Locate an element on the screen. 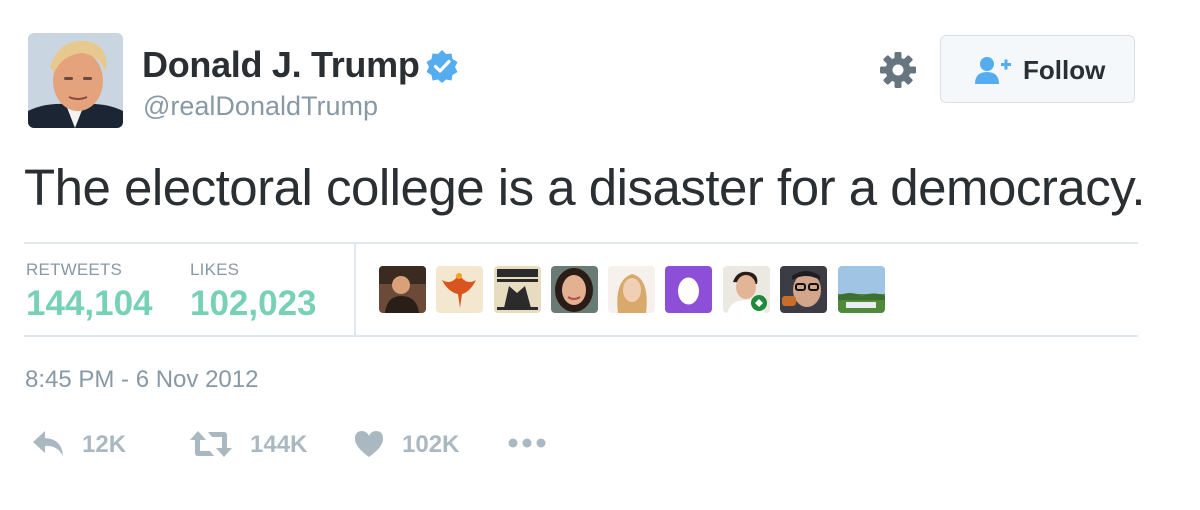 Image resolution: width=1200 pixels, height=510 pixels. like-count: 102K is located at coordinates (430, 445).